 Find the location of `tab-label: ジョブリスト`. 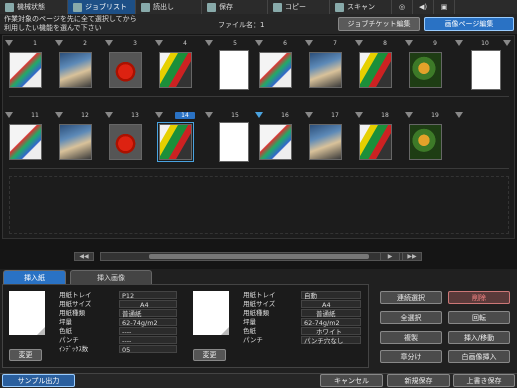

tab-label: ジョブリスト is located at coordinates (106, 7).